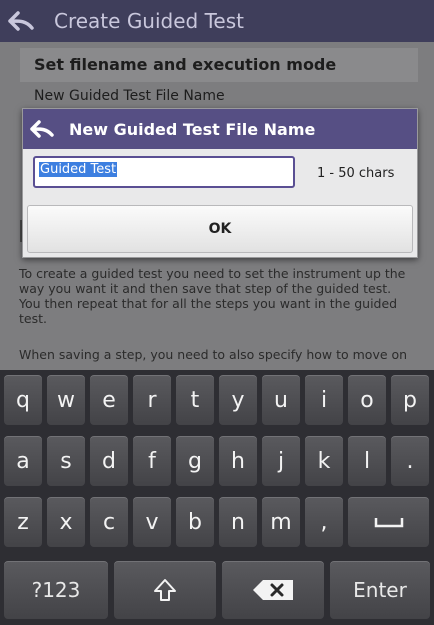 This screenshot has height=625, width=434. I want to click on page-title: Create Guided Test, so click(149, 21).